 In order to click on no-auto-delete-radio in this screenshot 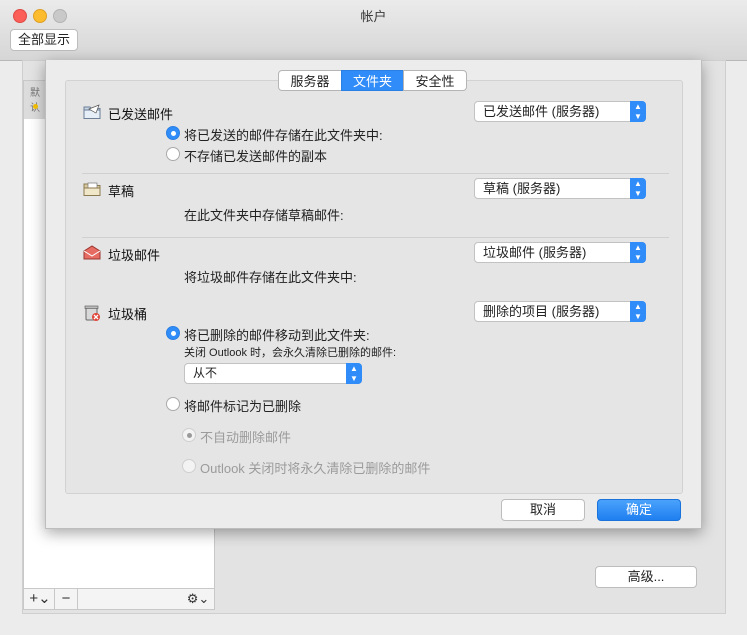, I will do `click(189, 435)`.